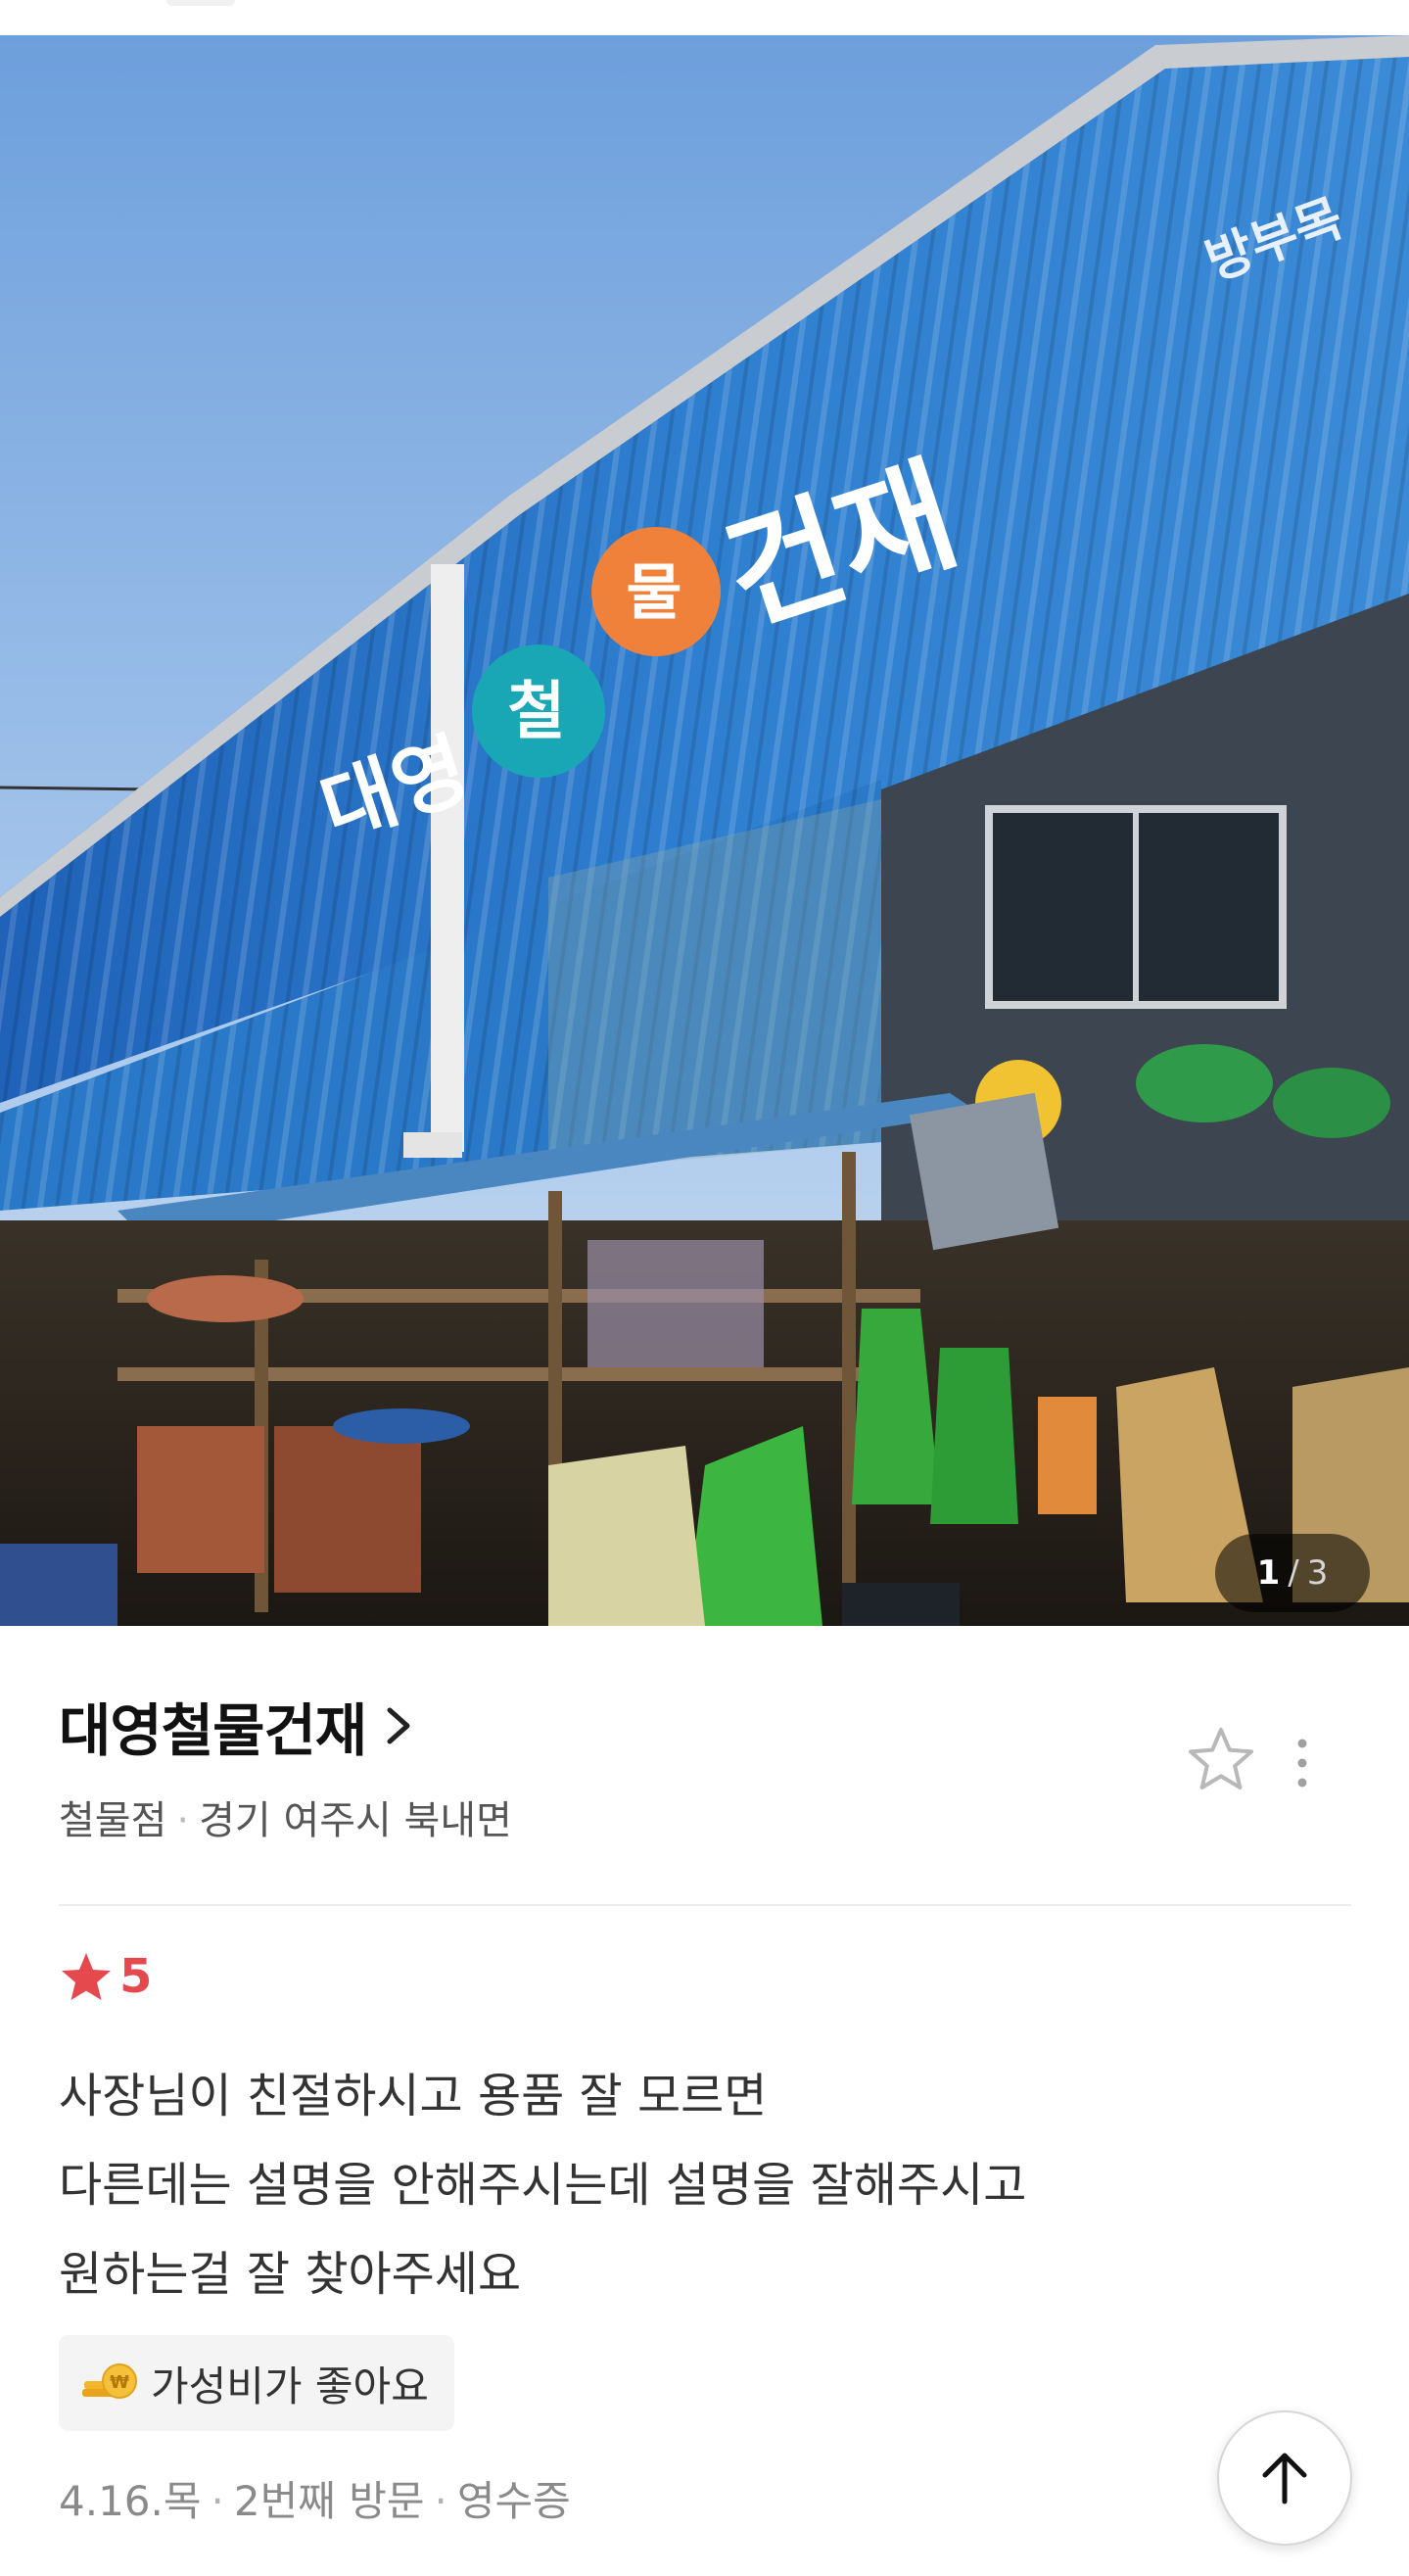 The image size is (1409, 2576). I want to click on place-name: 대영철물건재, so click(213, 1730).